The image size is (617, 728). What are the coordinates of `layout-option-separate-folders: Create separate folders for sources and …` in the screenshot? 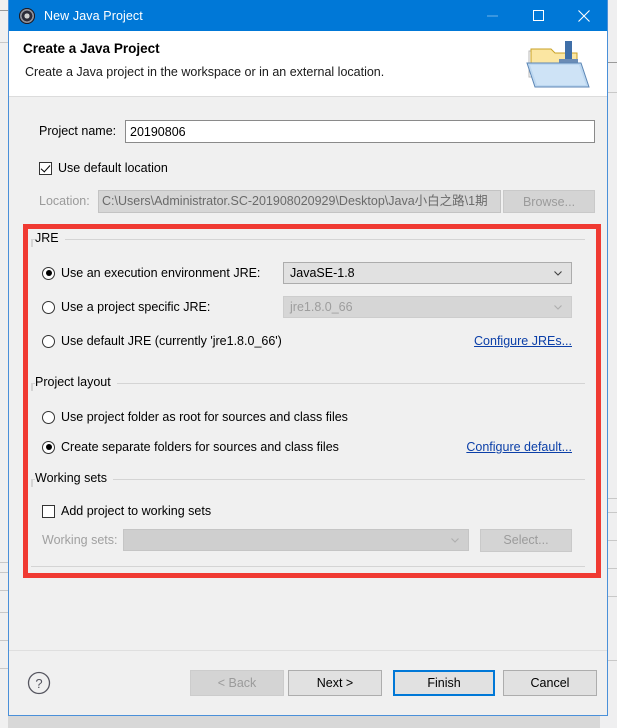 It's located at (308, 447).